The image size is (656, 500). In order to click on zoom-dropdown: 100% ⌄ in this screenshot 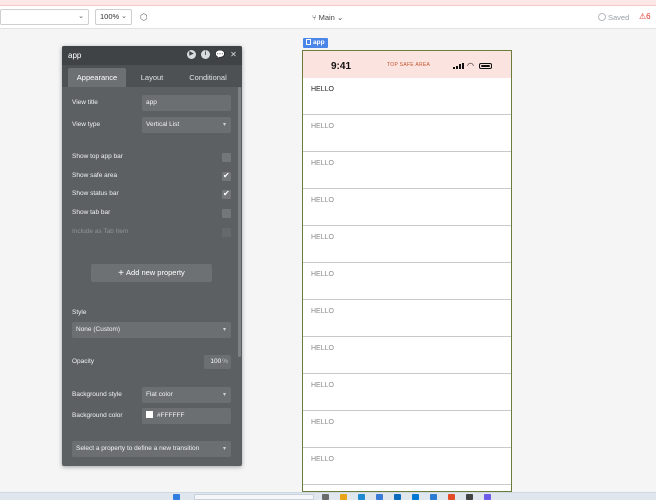, I will do `click(113, 17)`.